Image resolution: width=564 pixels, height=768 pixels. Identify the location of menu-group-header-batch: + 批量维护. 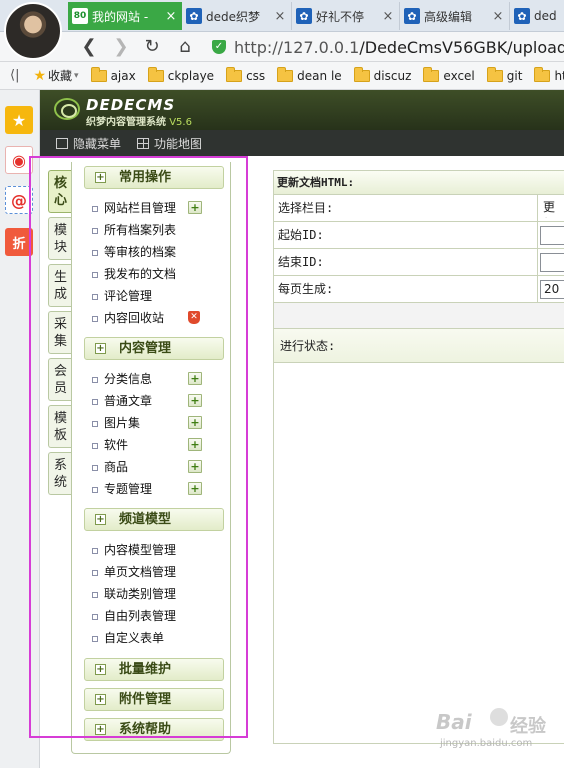
(154, 669).